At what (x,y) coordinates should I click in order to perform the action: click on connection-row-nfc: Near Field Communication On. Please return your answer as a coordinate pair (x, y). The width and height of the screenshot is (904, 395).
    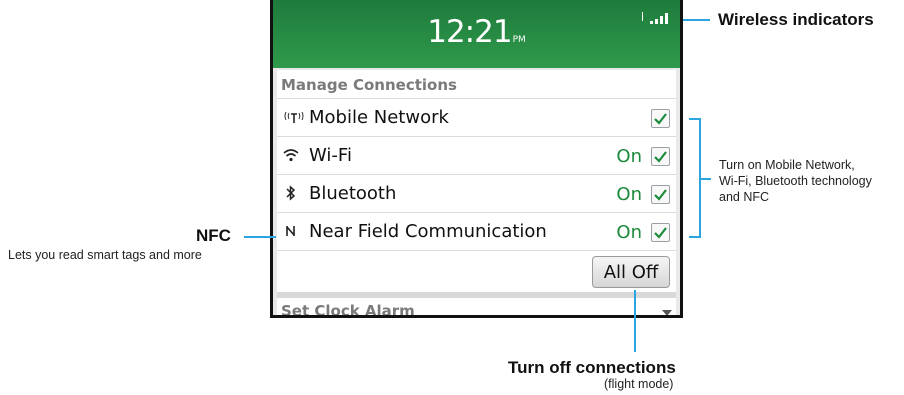
    Looking at the image, I should click on (476, 231).